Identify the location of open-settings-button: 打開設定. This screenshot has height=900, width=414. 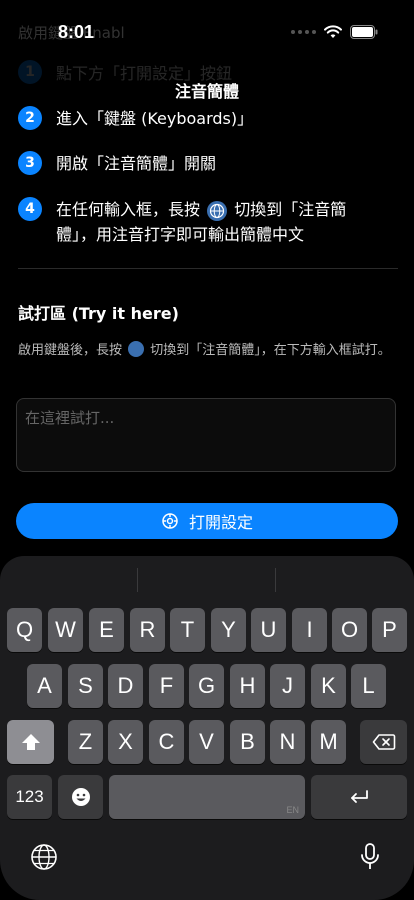
(207, 521).